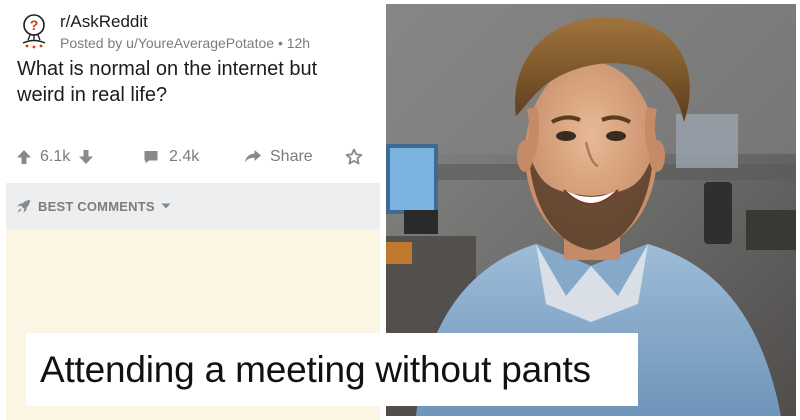 The width and height of the screenshot is (800, 420). I want to click on vote-controls: 6.1k, so click(55, 157).